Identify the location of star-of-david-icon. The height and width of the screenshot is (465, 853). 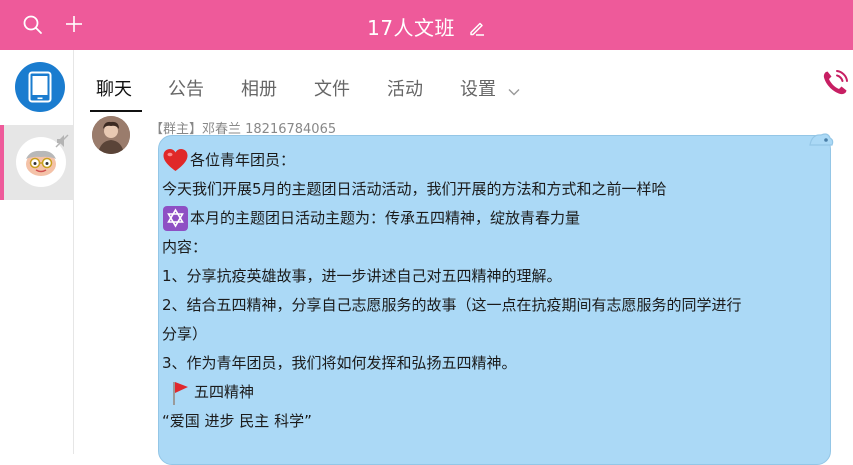
(175, 218).